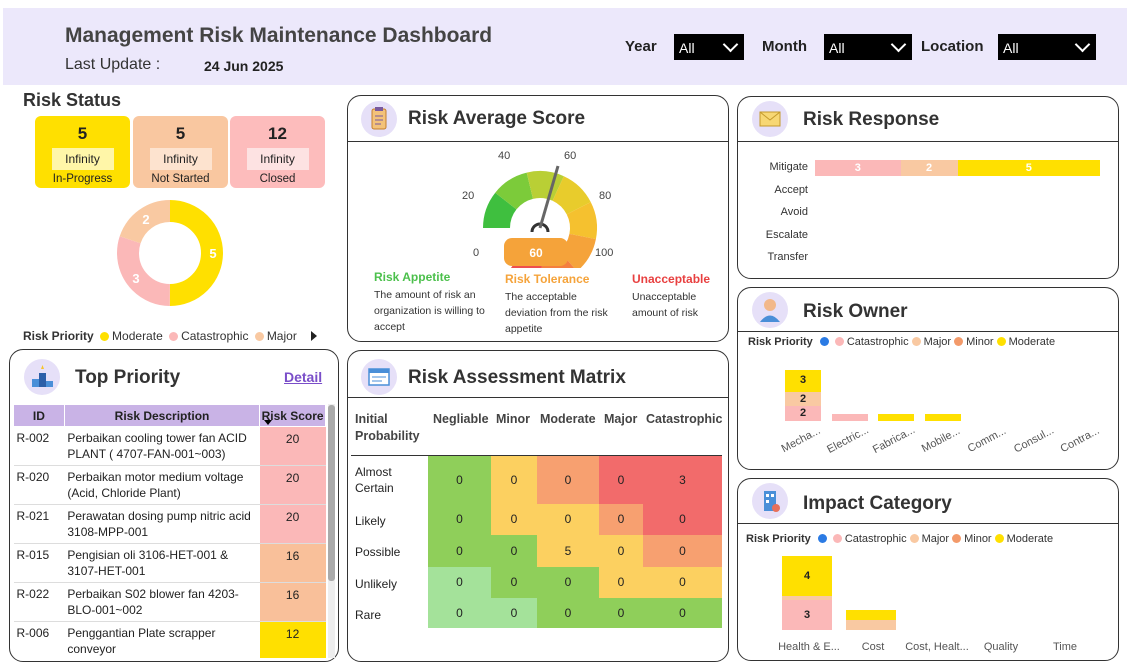  What do you see at coordinates (207, 336) in the screenshot?
I see `legend-item-catastrophic: Catastrophic` at bounding box center [207, 336].